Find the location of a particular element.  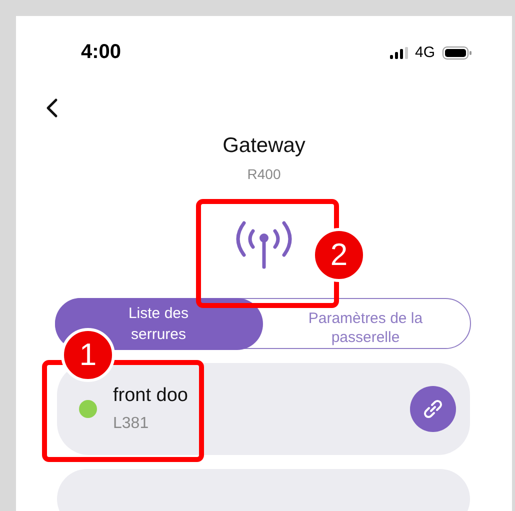

clock-time: 4:00 is located at coordinates (101, 52).